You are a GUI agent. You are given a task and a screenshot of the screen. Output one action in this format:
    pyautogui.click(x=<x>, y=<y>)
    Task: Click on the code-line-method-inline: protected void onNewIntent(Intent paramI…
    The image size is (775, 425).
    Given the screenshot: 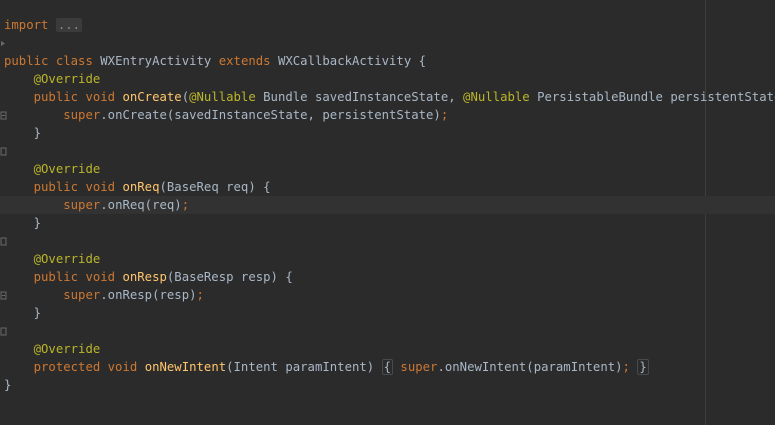 What is the action you would take?
    pyautogui.click(x=387, y=367)
    